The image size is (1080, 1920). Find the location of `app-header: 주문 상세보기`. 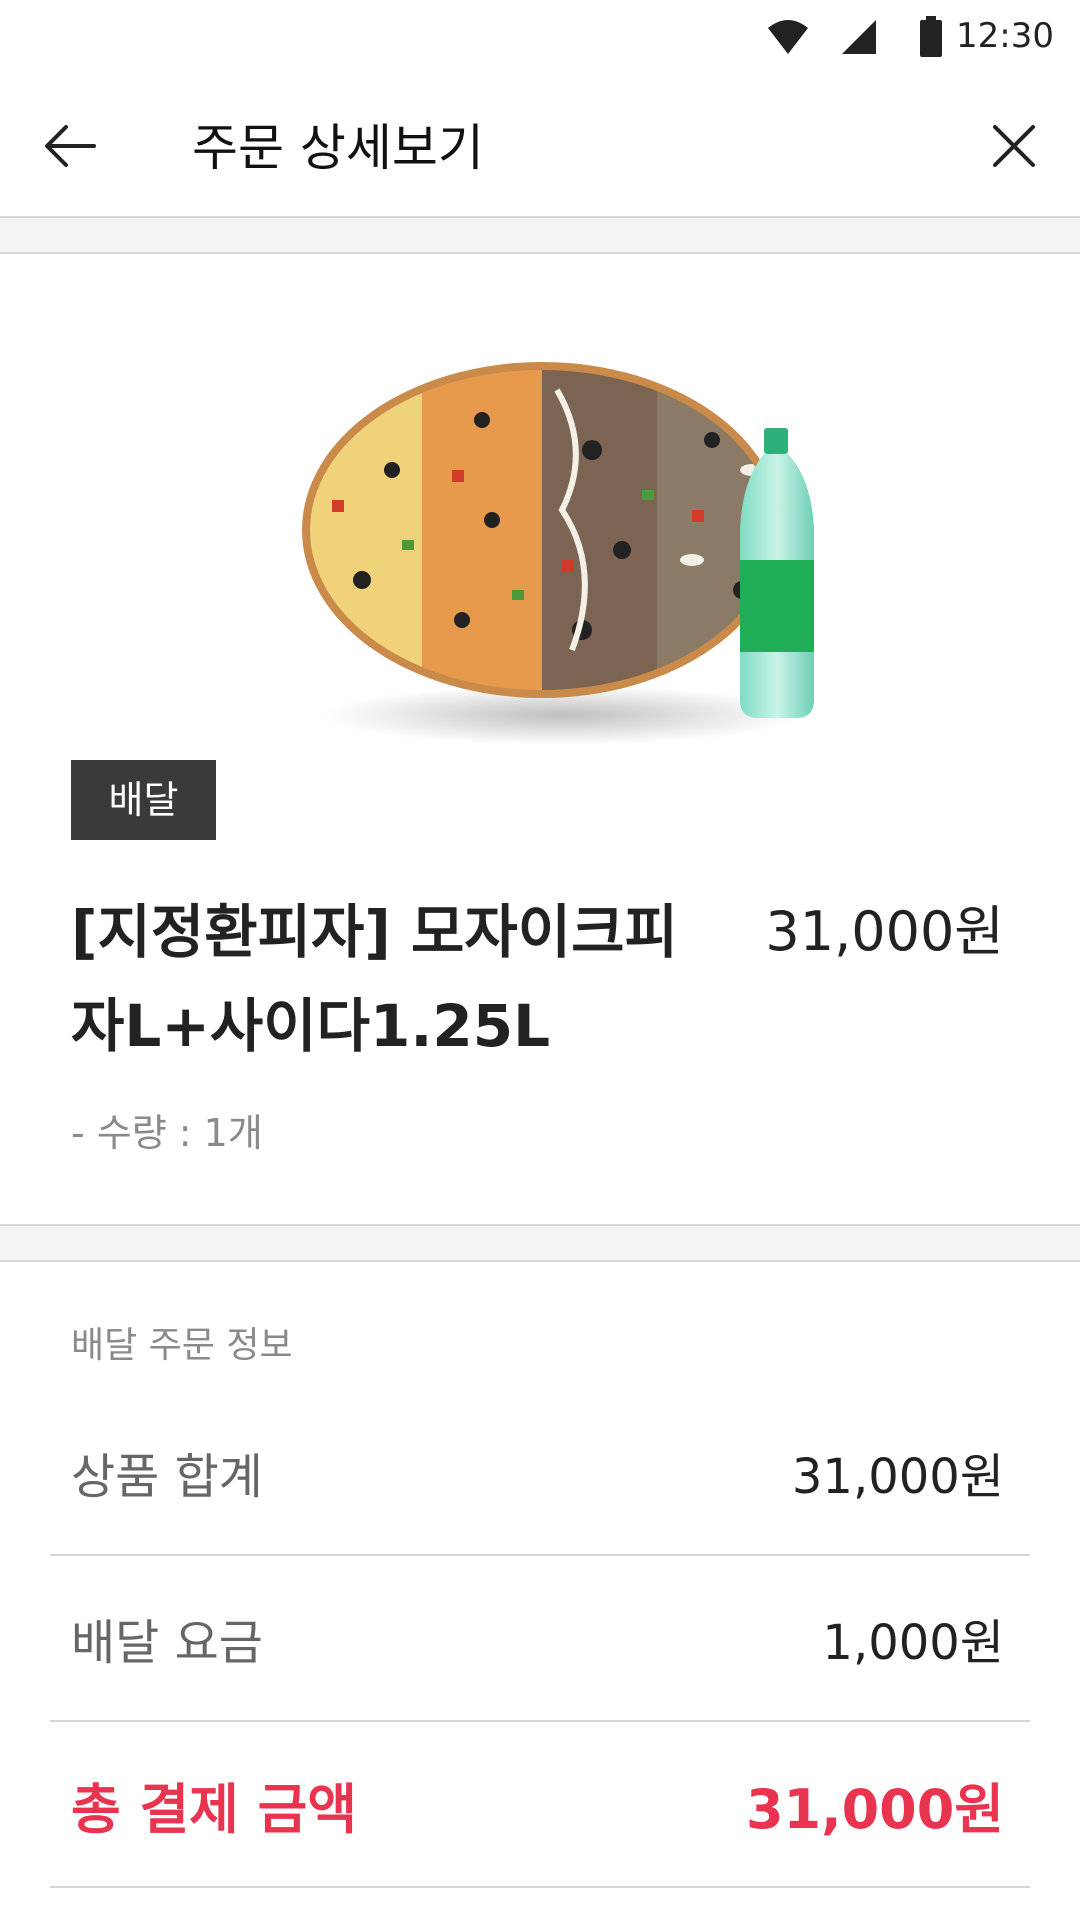

app-header: 주문 상세보기 is located at coordinates (540, 147).